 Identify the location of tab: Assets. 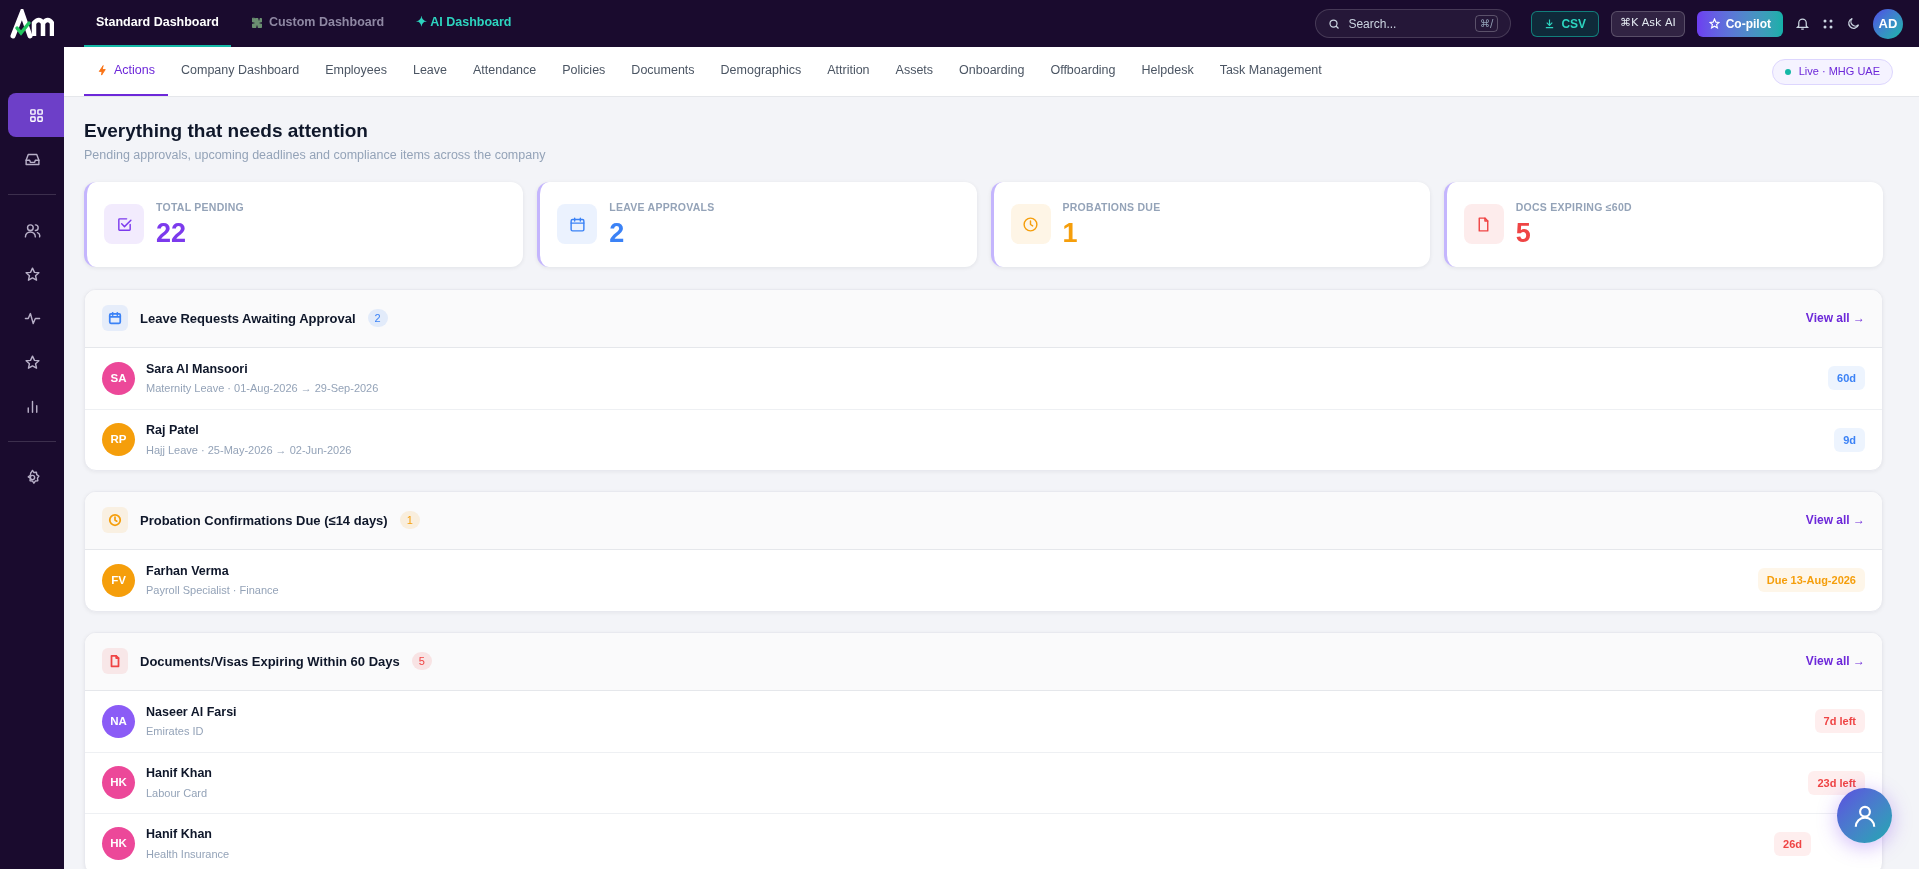
(914, 71).